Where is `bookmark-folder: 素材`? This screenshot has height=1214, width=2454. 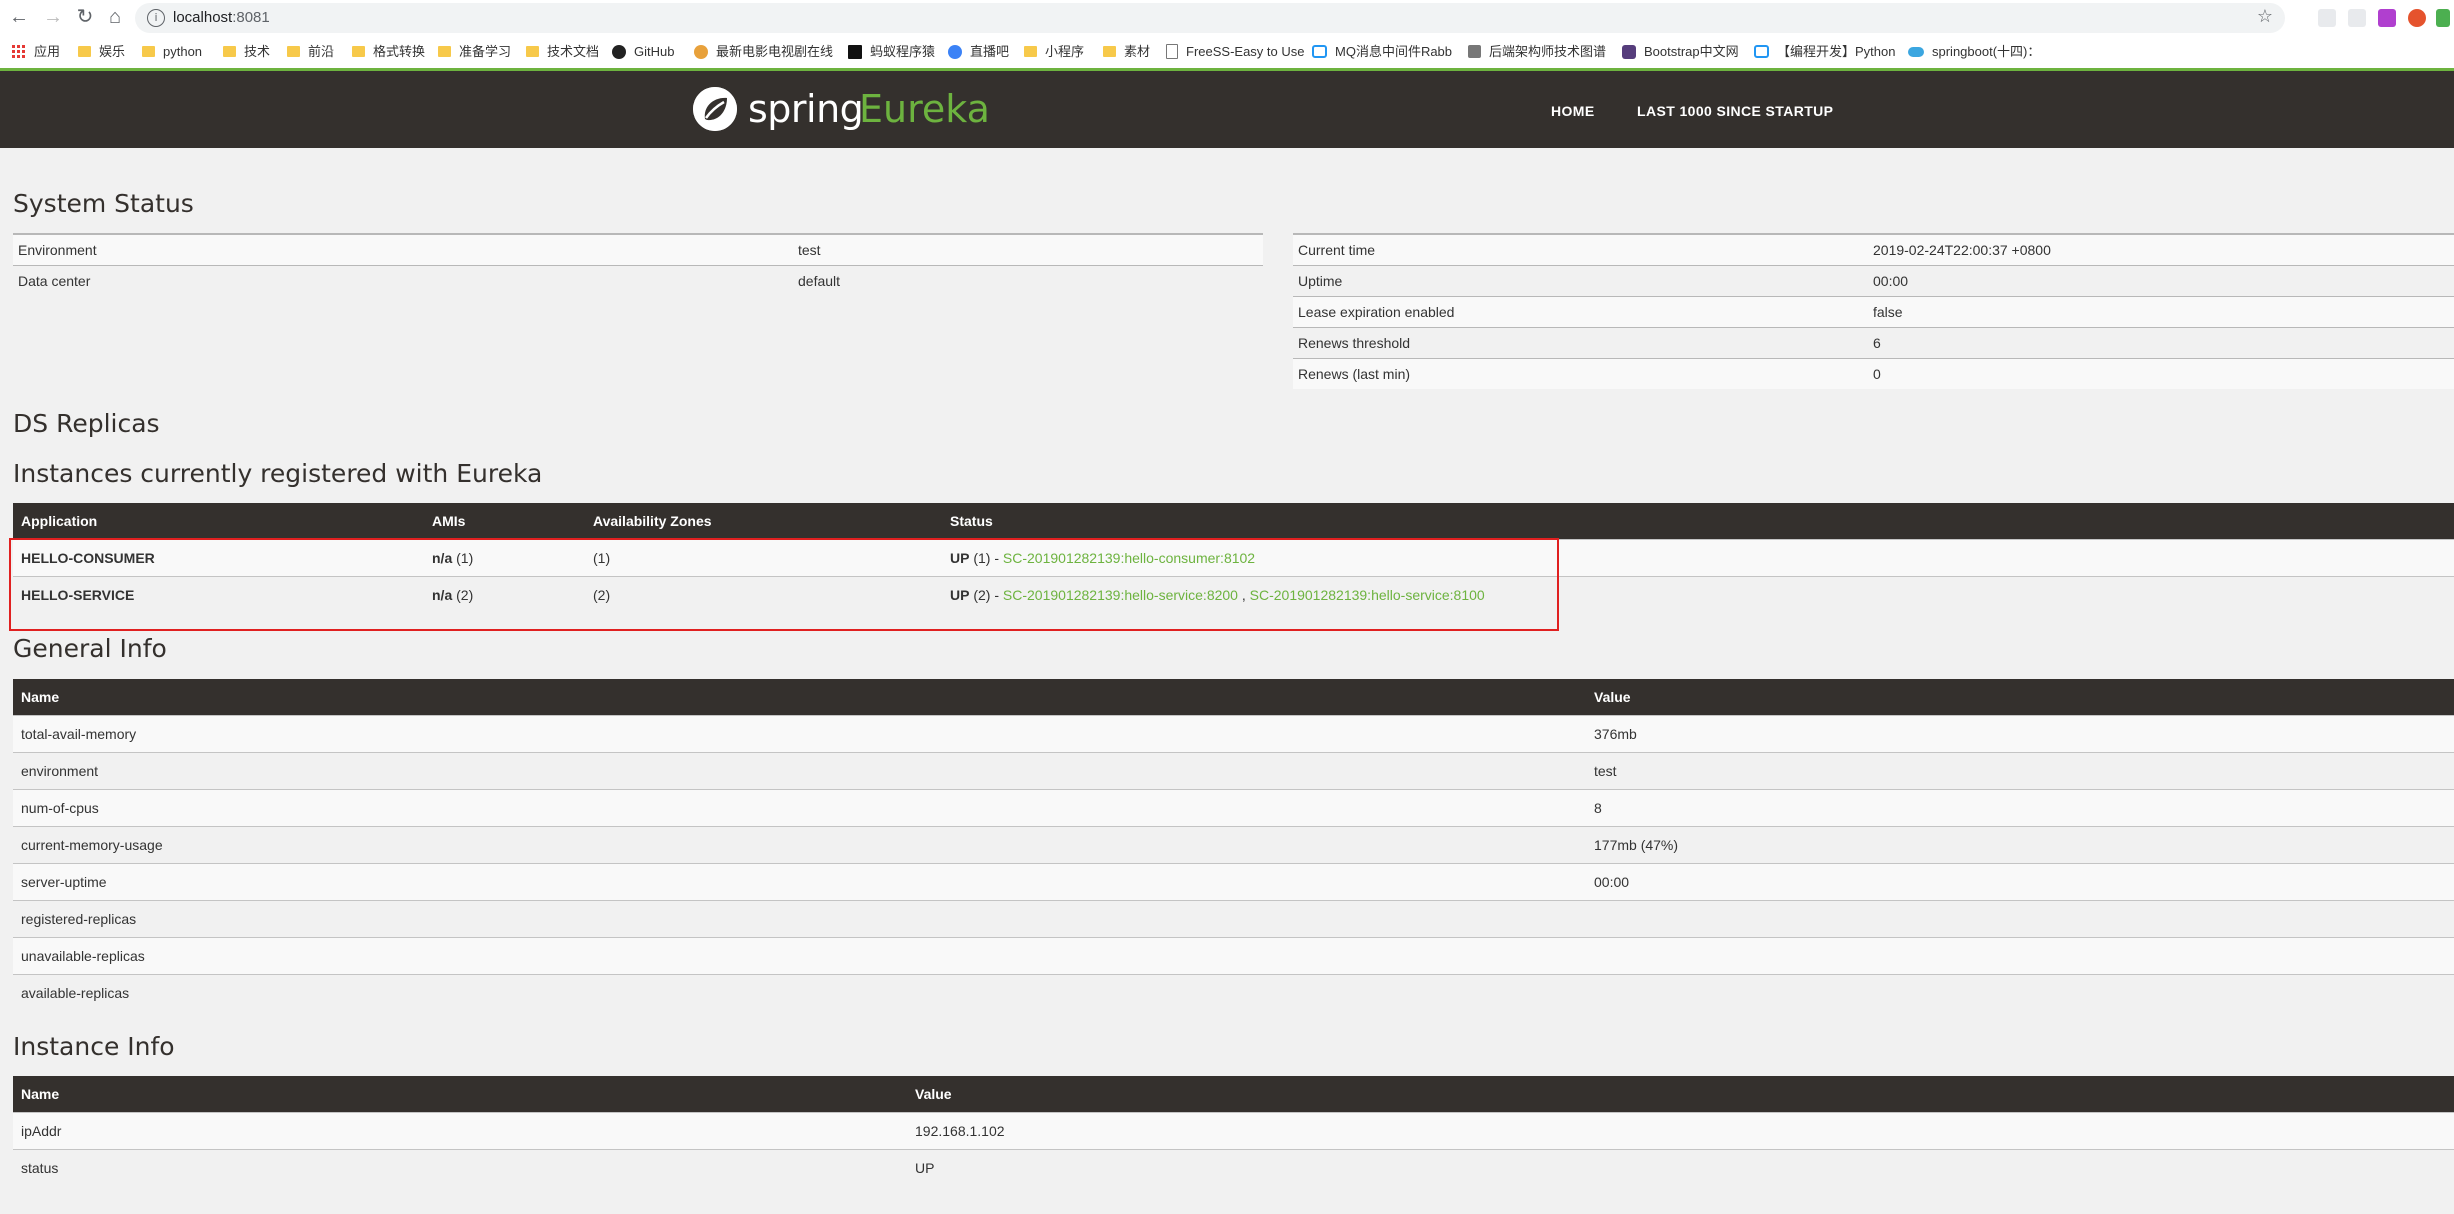 bookmark-folder: 素材 is located at coordinates (1126, 52).